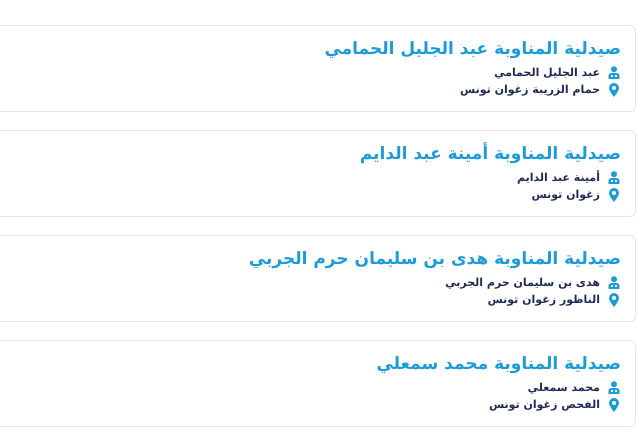  I want to click on pharmacy-title: صيدلية المناوبة هدى بن سليمان حرم الجربي, so click(434, 259).